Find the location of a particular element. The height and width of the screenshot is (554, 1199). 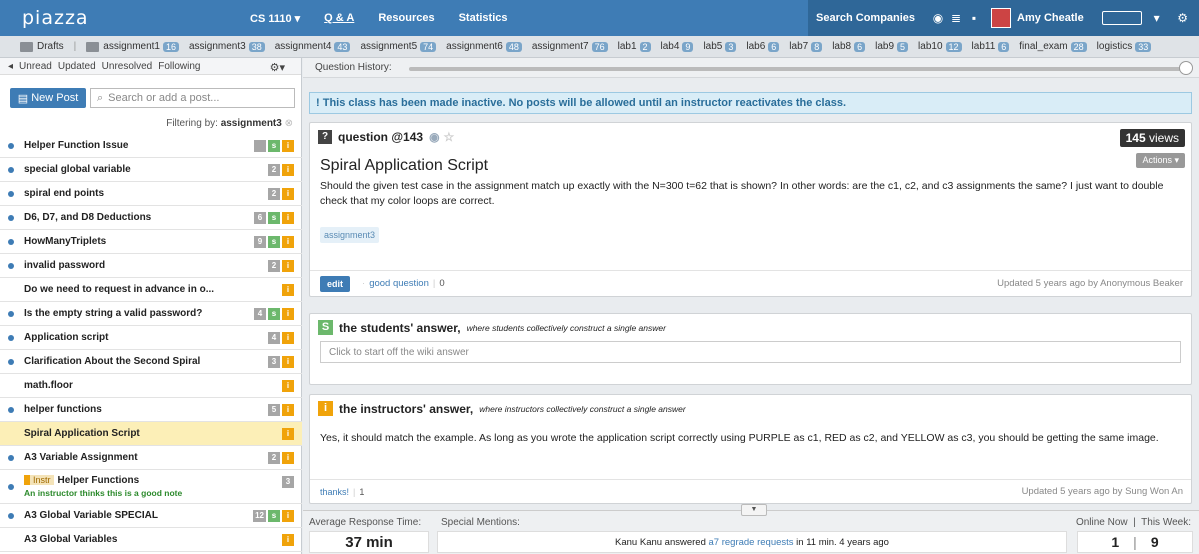

folder-lab11: lab11 6 is located at coordinates (991, 46).